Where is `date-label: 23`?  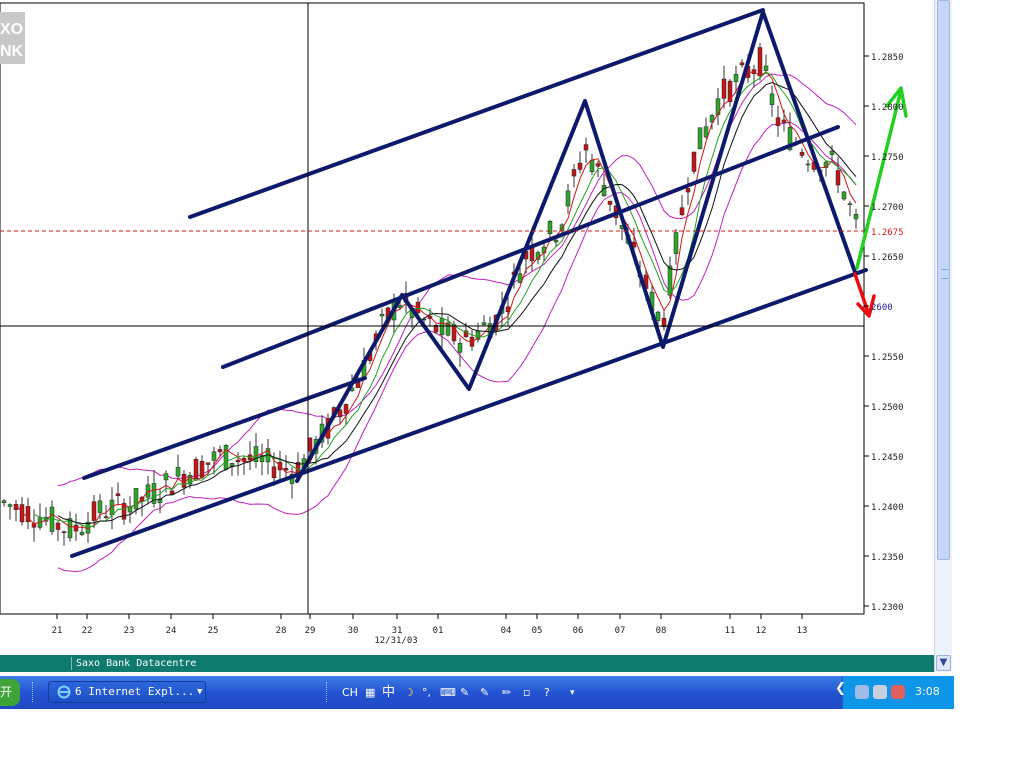 date-label: 23 is located at coordinates (129, 631).